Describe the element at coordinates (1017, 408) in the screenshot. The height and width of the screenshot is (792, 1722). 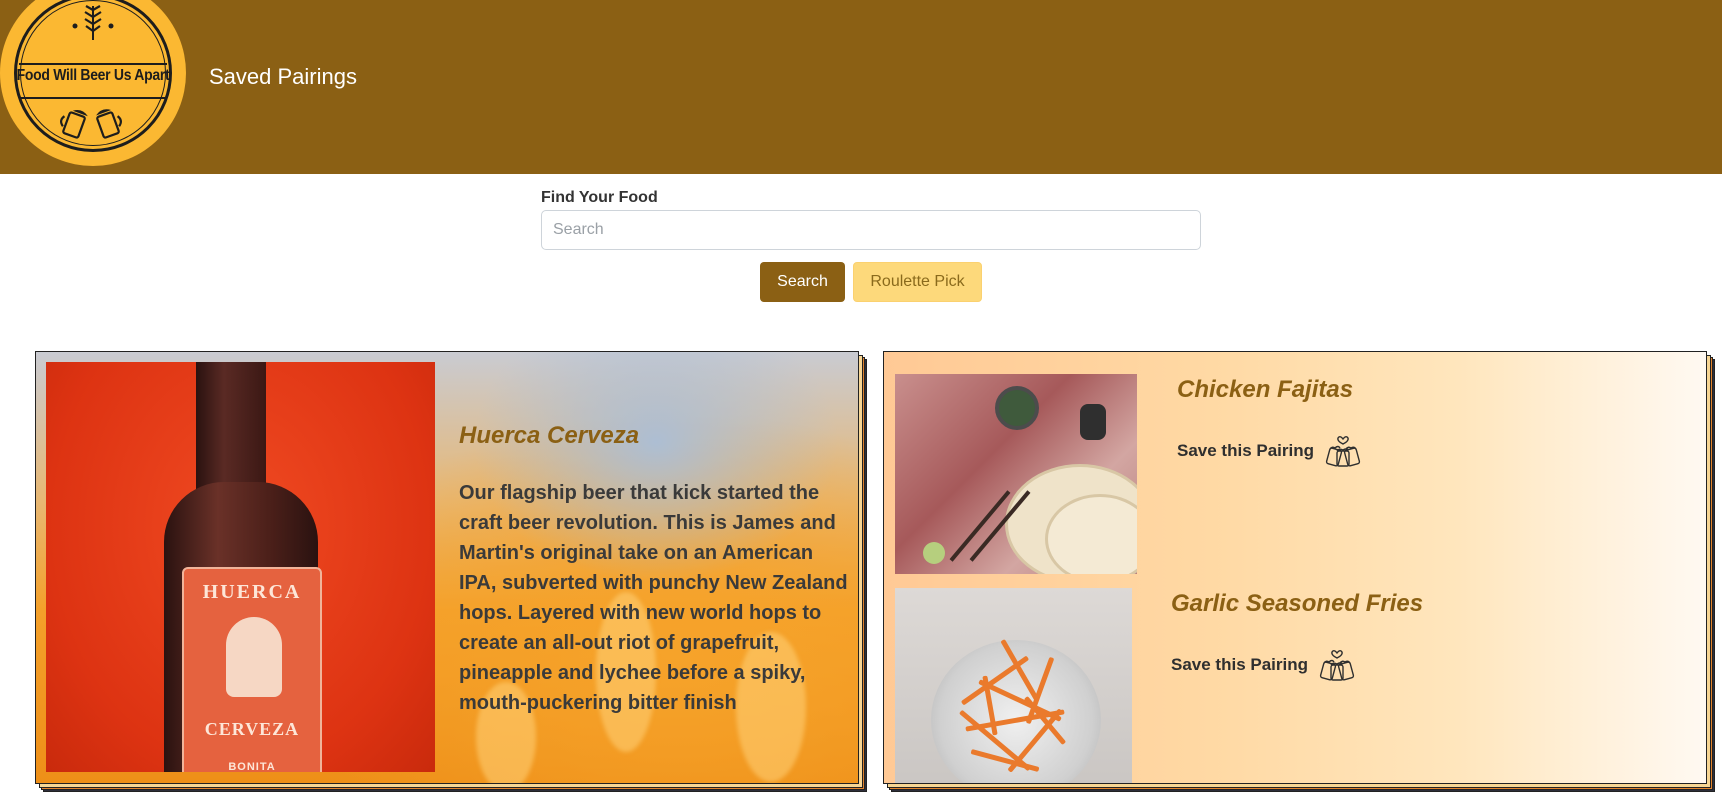
I see `bowl-shape` at that location.